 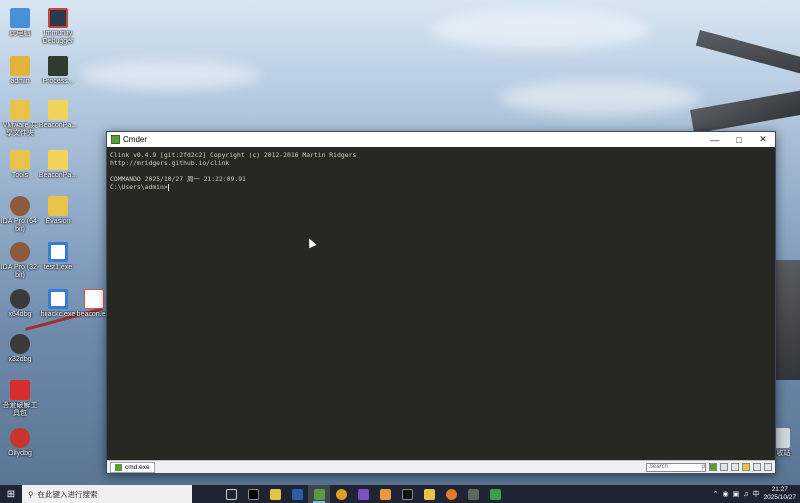 What do you see at coordinates (779, 489) in the screenshot?
I see `clock-time: 21:27` at bounding box center [779, 489].